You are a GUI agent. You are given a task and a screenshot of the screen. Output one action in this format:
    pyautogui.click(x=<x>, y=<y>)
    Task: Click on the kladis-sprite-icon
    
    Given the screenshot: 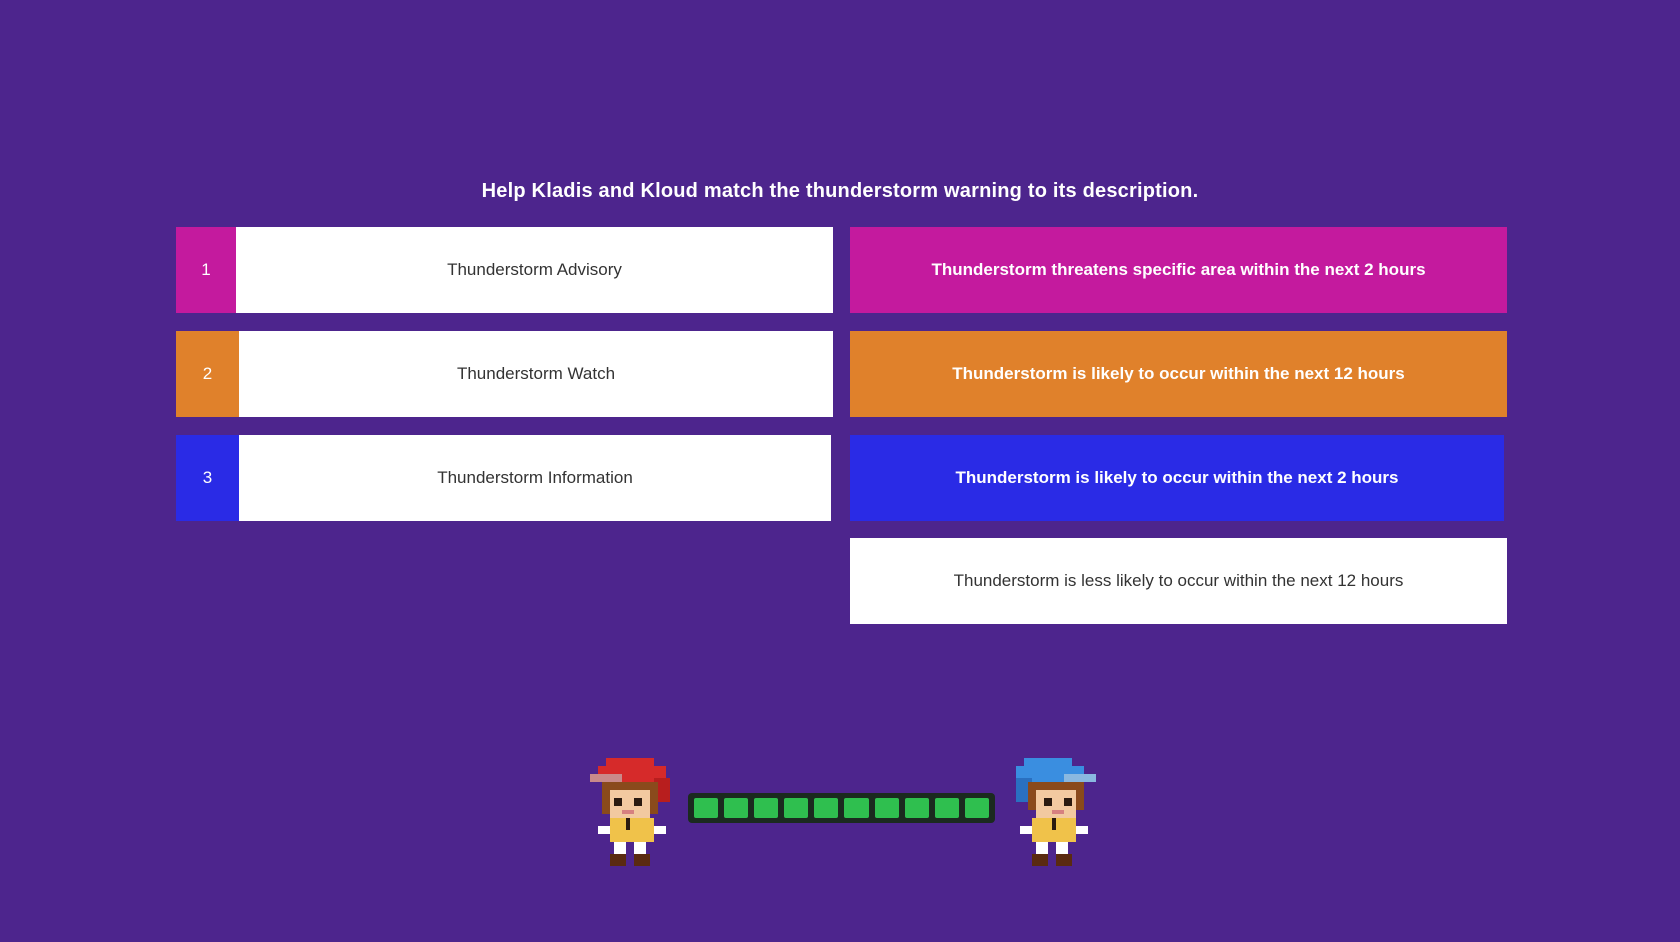 What is the action you would take?
    pyautogui.click(x=630, y=812)
    